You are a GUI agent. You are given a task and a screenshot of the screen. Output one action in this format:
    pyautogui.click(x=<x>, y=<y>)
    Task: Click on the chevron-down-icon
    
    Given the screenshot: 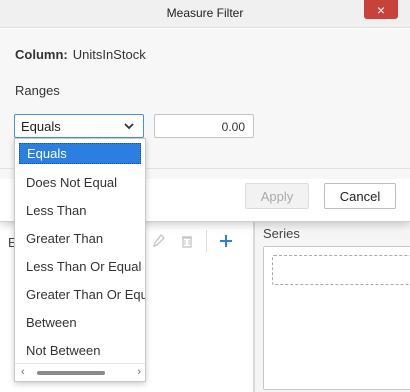 What is the action you would take?
    pyautogui.click(x=129, y=127)
    